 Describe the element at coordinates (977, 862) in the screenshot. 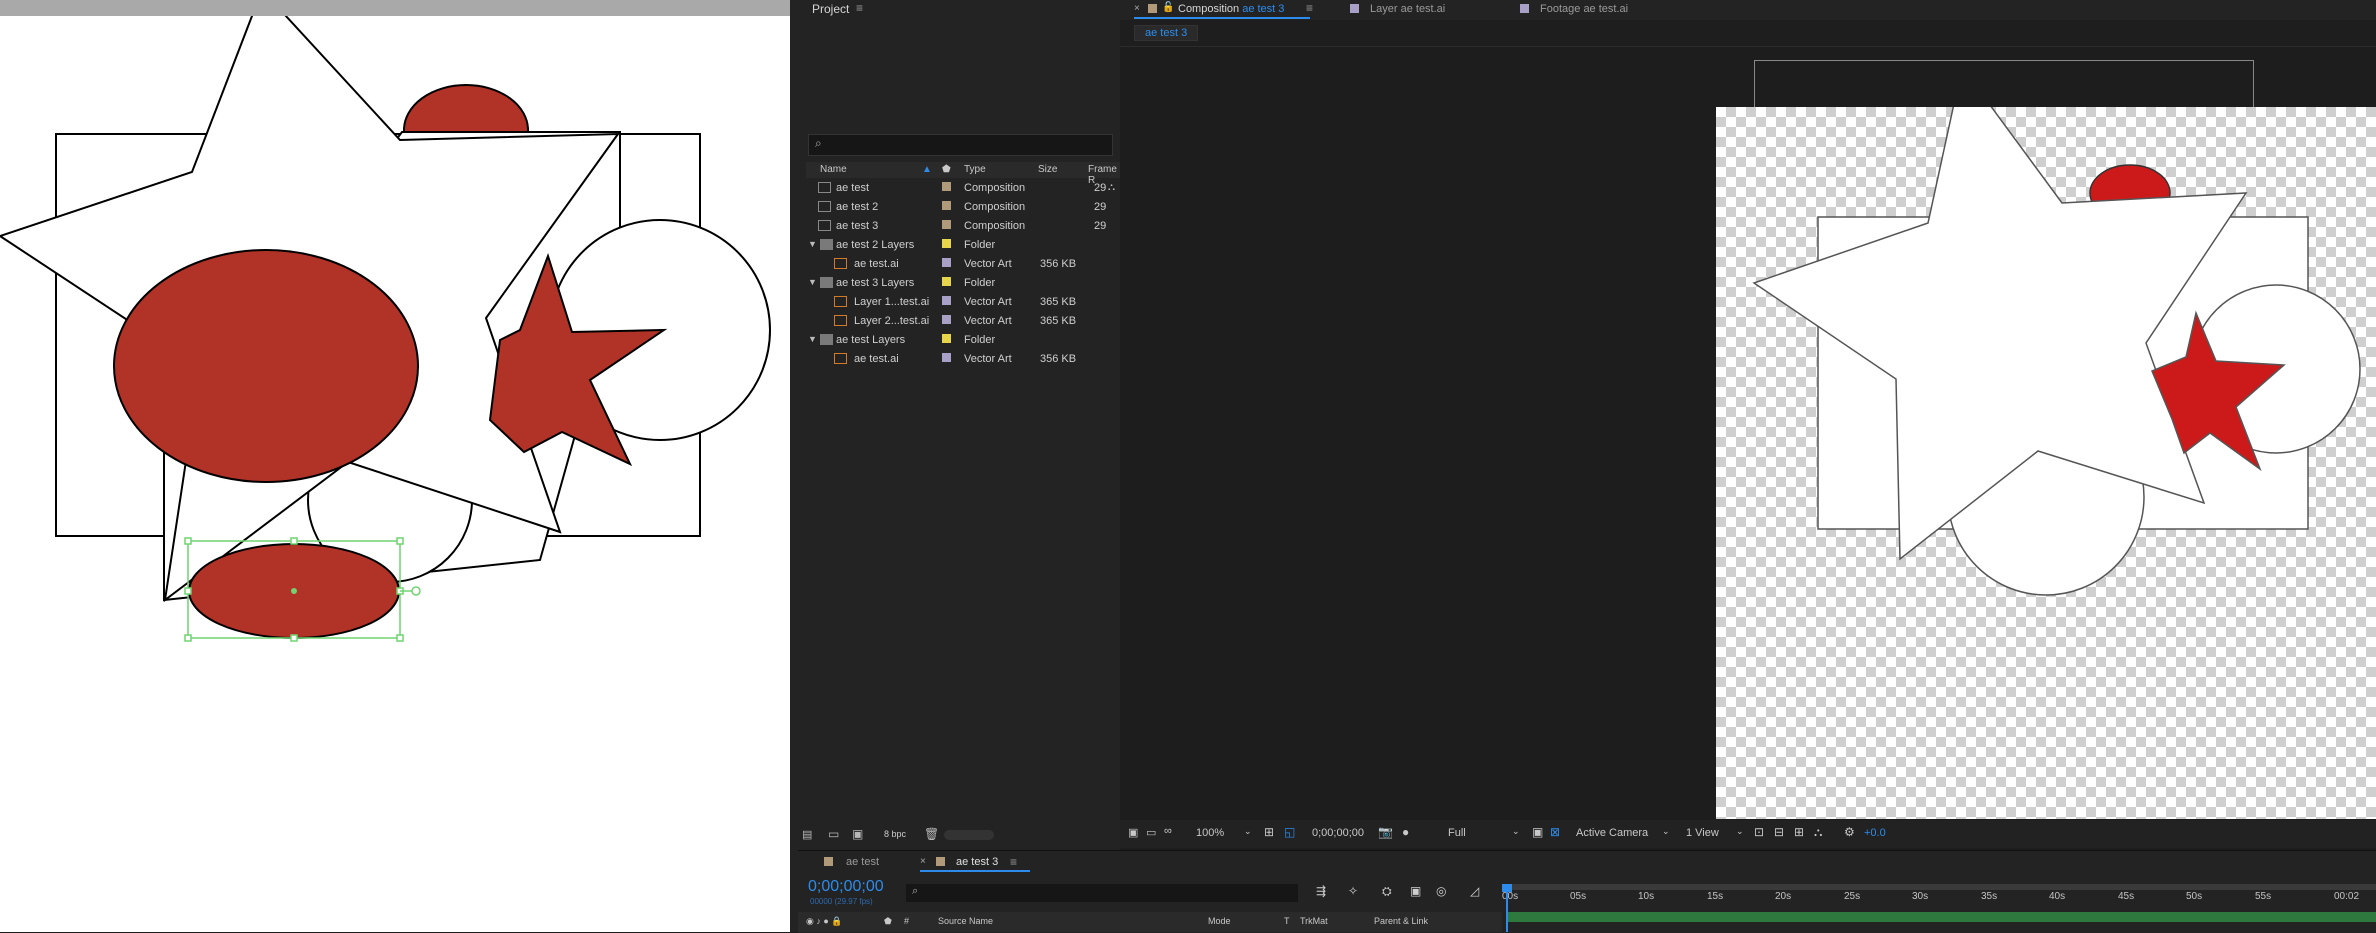

I see `timeline-tab-ae-test-3: ae test 3` at that location.